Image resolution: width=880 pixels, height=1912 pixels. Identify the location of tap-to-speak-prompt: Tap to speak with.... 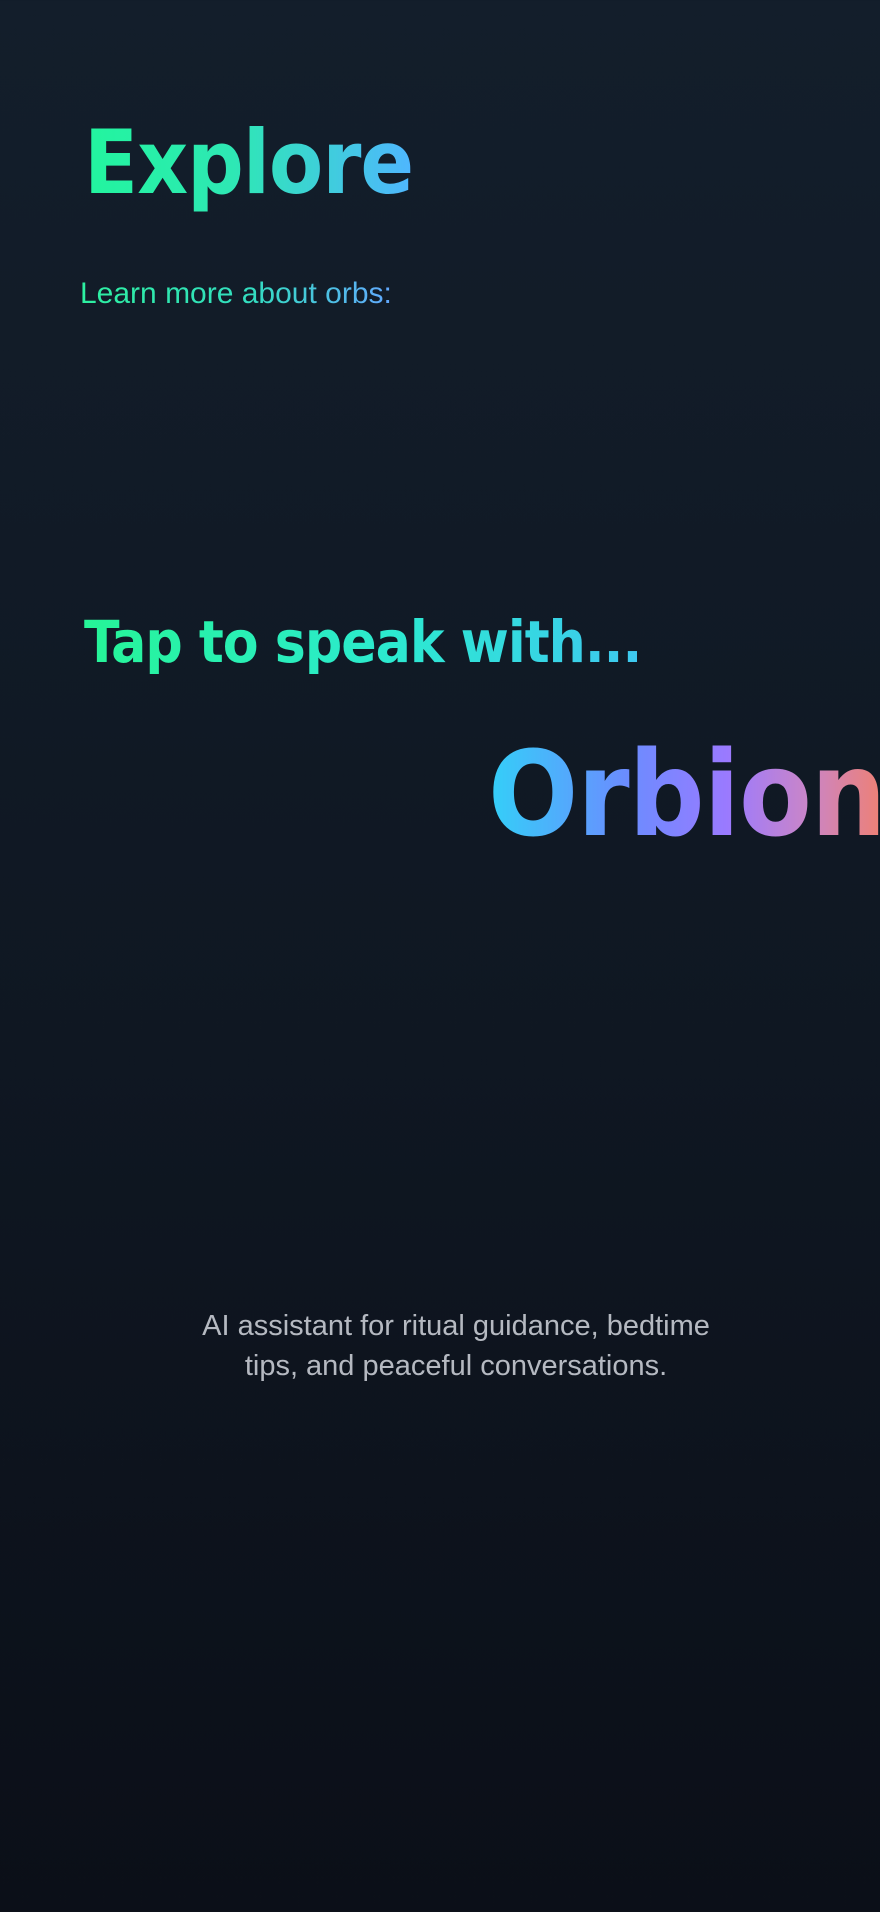
(363, 642).